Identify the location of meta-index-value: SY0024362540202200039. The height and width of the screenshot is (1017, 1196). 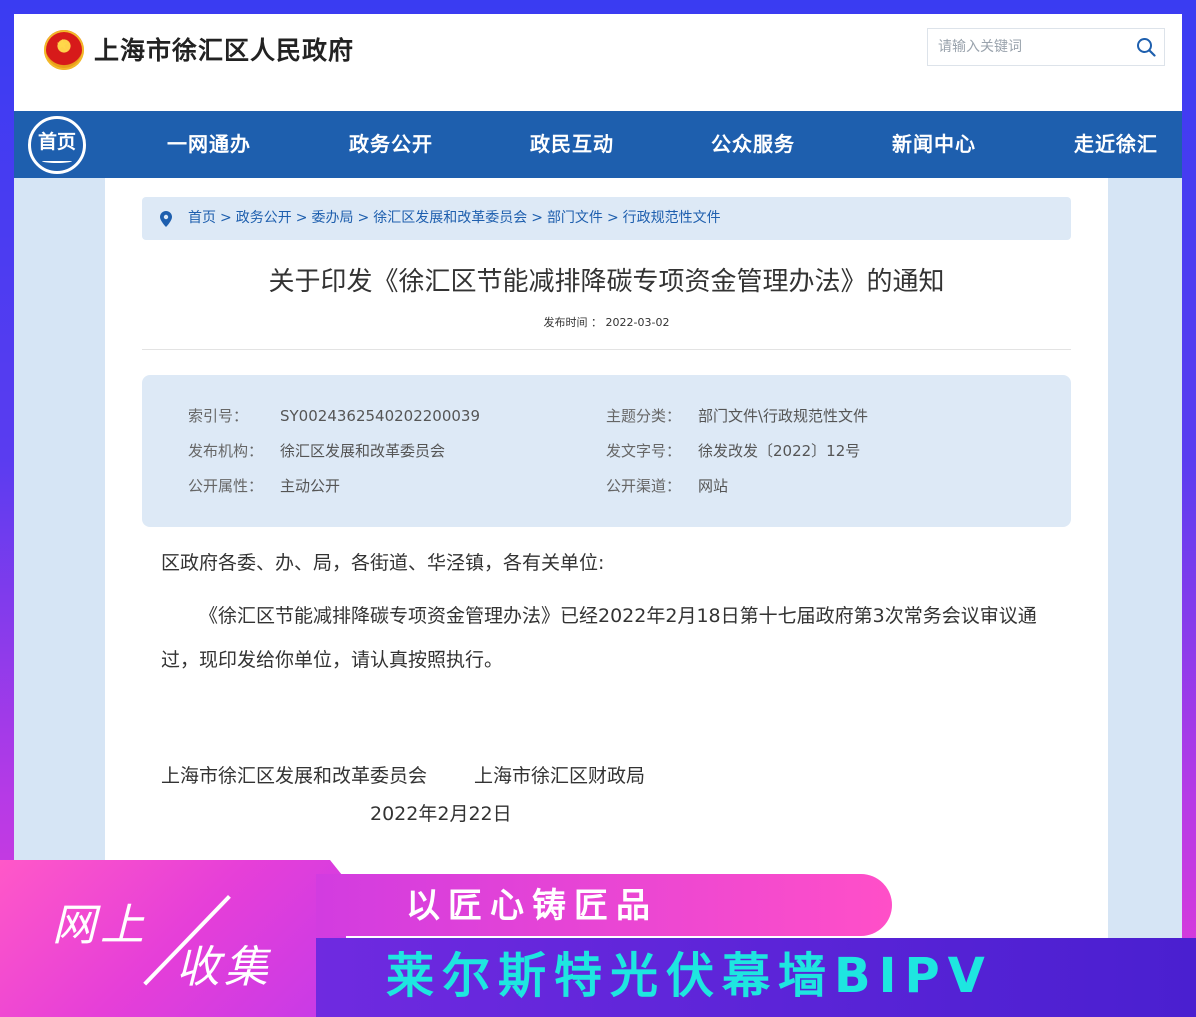
(380, 416).